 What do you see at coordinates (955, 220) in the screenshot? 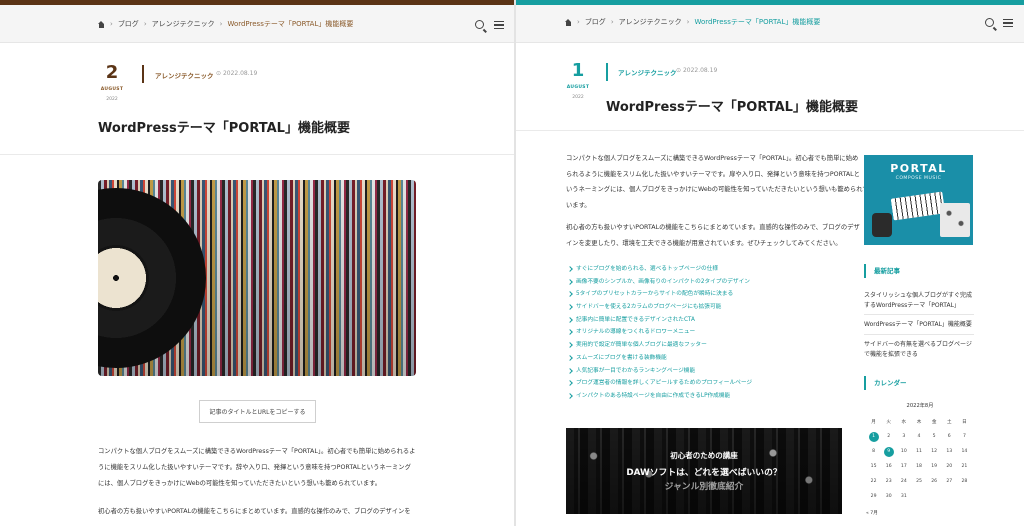
I see `device-image` at bounding box center [955, 220].